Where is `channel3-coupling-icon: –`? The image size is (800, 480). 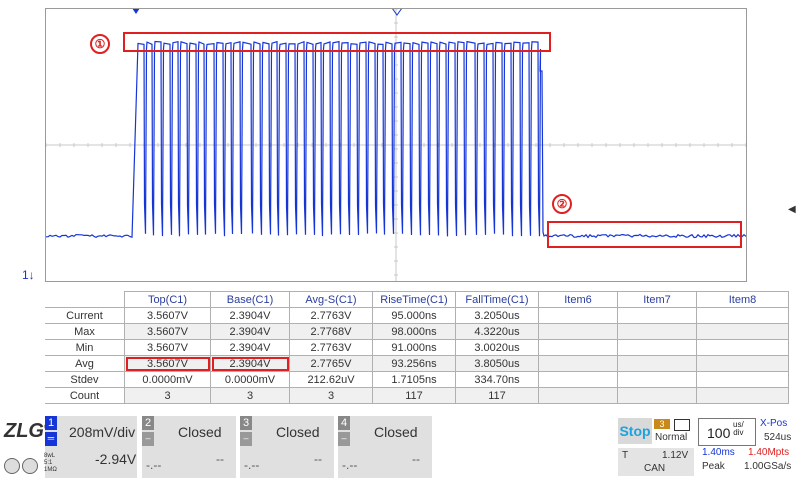 channel3-coupling-icon: – is located at coordinates (246, 439).